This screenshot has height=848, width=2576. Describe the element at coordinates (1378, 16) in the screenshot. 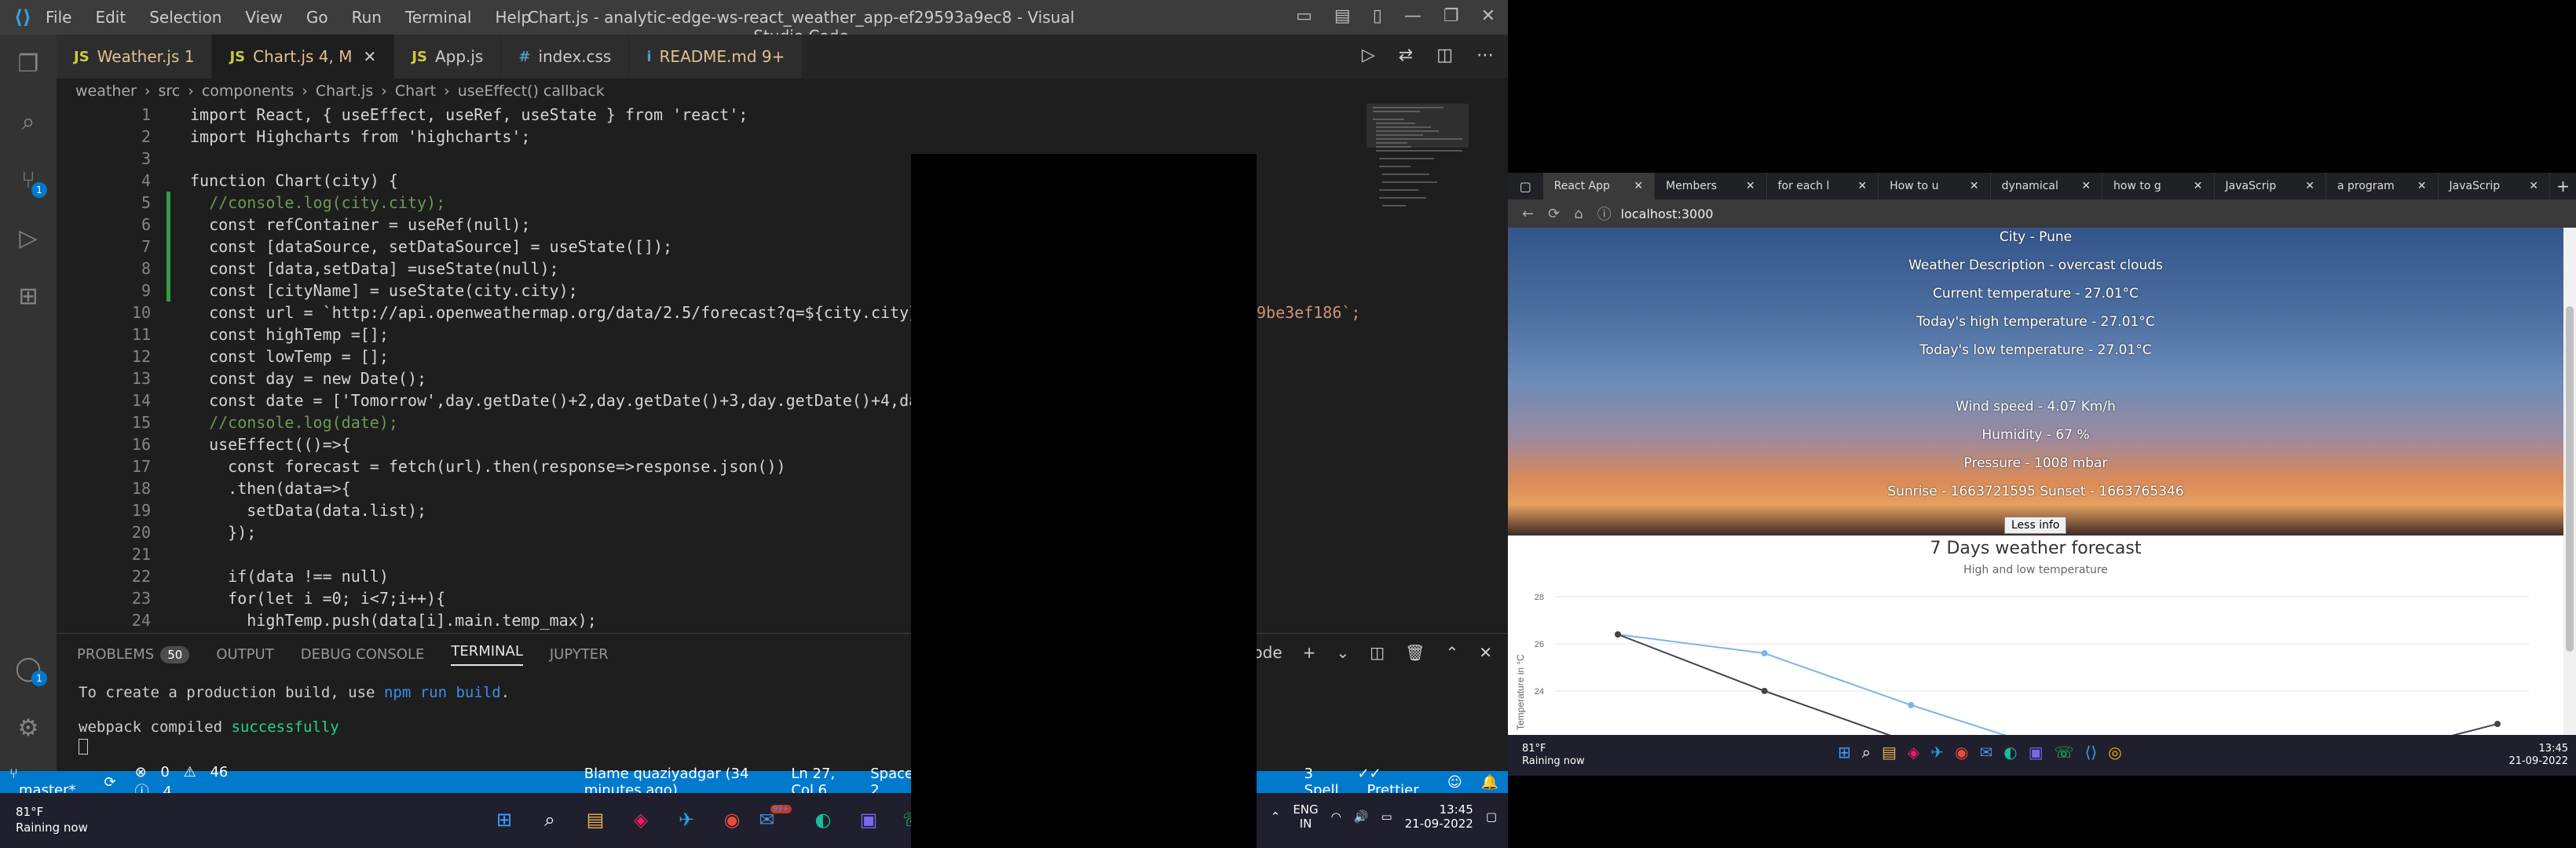

I see `sidebar-toggle-icon: ▯` at that location.